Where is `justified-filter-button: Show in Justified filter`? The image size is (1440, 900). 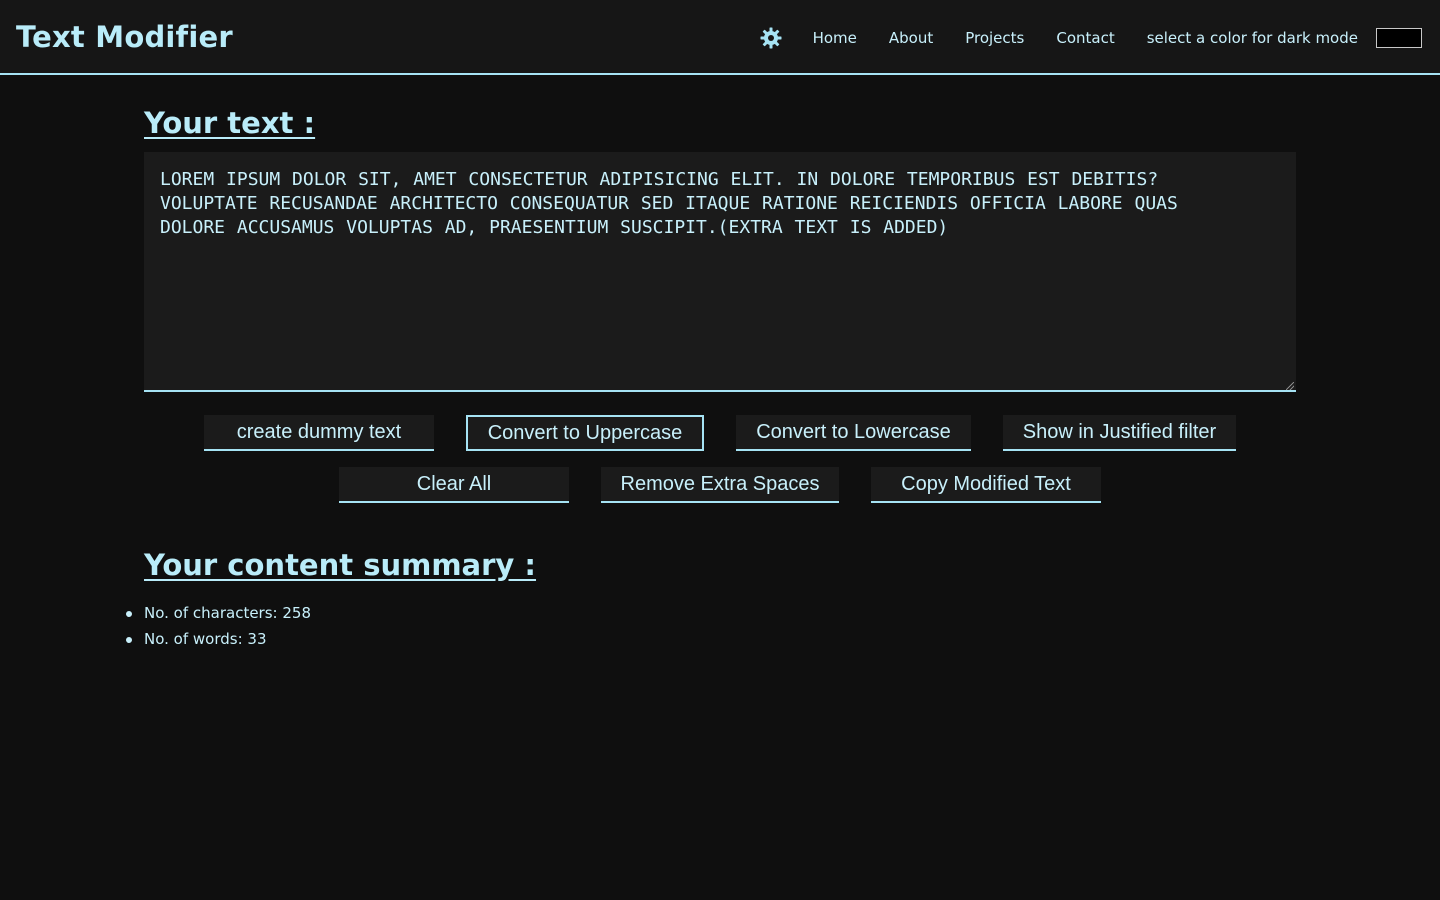
justified-filter-button: Show in Justified filter is located at coordinates (1119, 433).